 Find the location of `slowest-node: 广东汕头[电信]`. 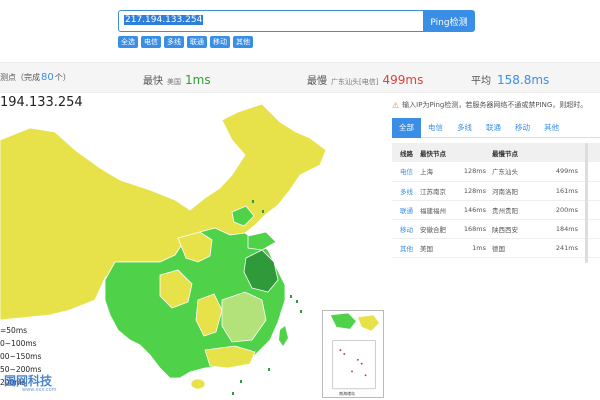

slowest-node: 广东汕头[电信] is located at coordinates (355, 82).